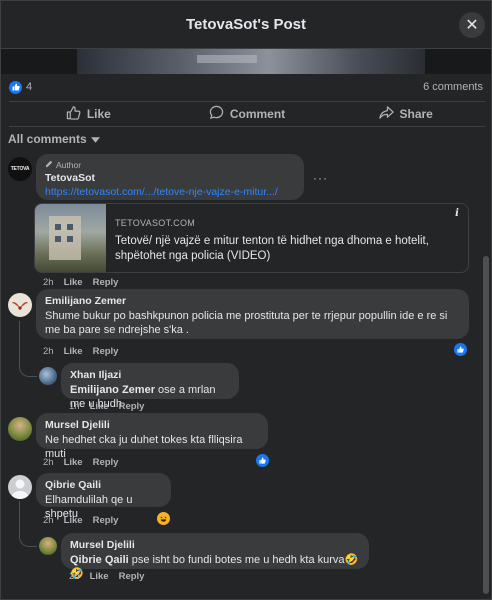 The height and width of the screenshot is (600, 492). Describe the element at coordinates (103, 485) in the screenshot. I see `comment-author: Qibrie Qaili` at that location.